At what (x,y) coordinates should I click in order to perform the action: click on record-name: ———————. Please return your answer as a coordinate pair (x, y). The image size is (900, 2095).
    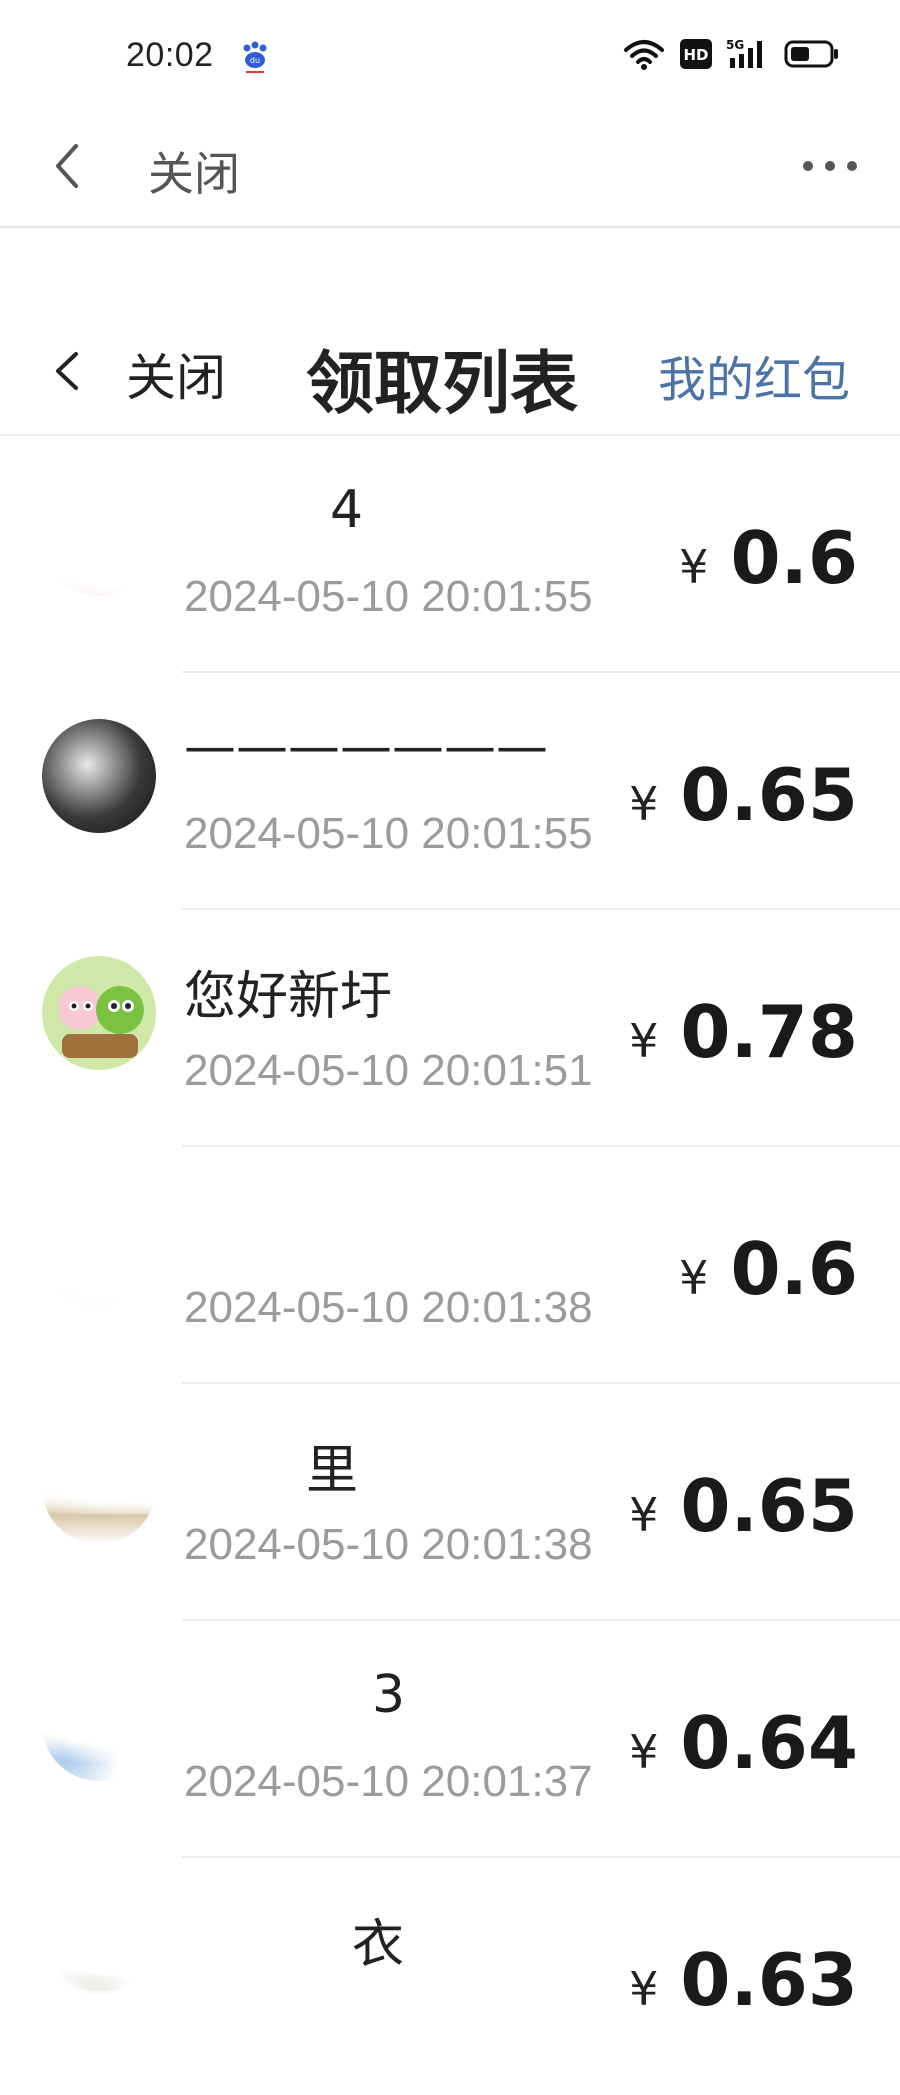
    Looking at the image, I should click on (366, 747).